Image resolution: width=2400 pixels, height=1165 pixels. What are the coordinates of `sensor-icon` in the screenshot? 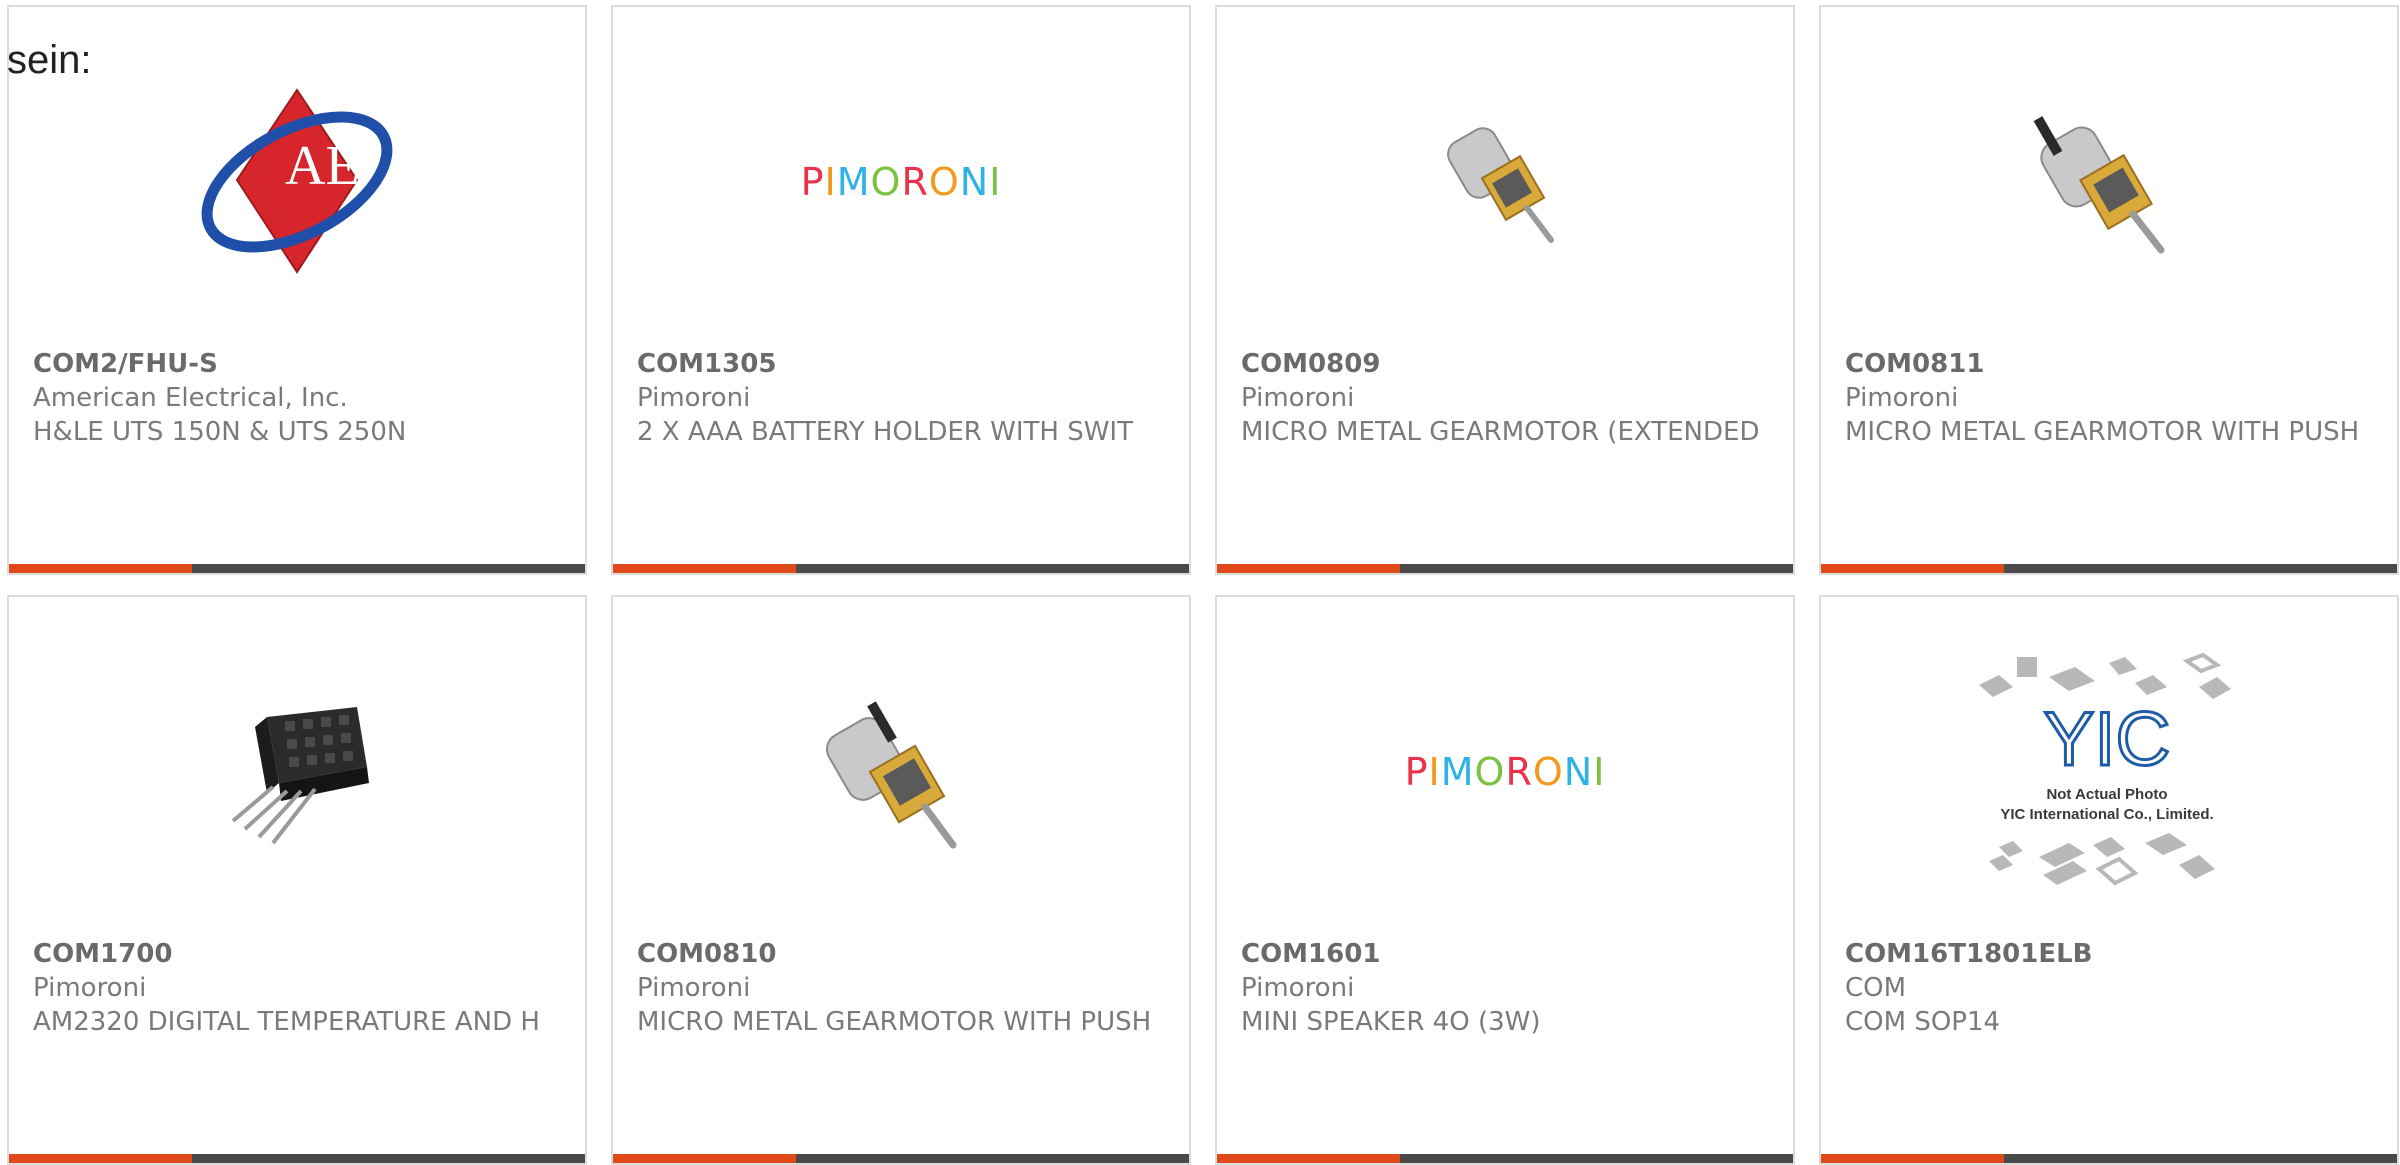 It's located at (300, 776).